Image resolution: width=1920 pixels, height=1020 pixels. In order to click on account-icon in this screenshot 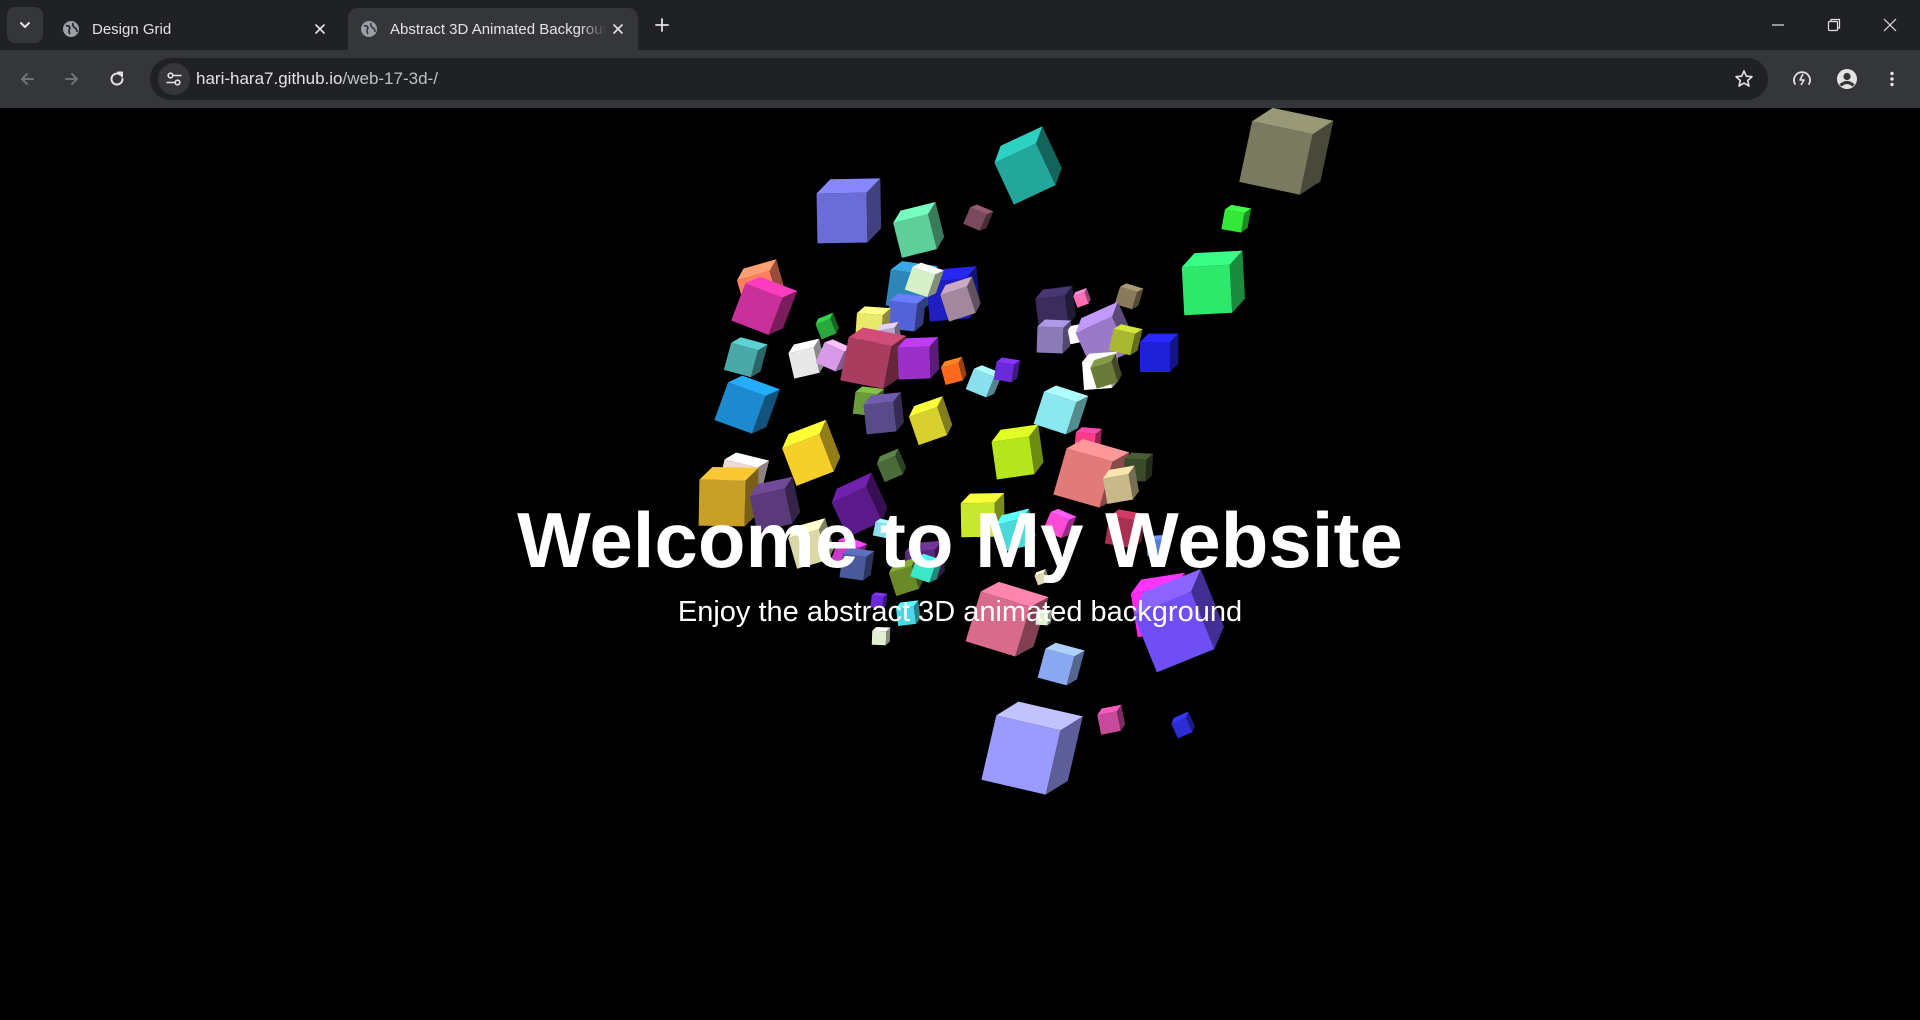, I will do `click(1847, 79)`.